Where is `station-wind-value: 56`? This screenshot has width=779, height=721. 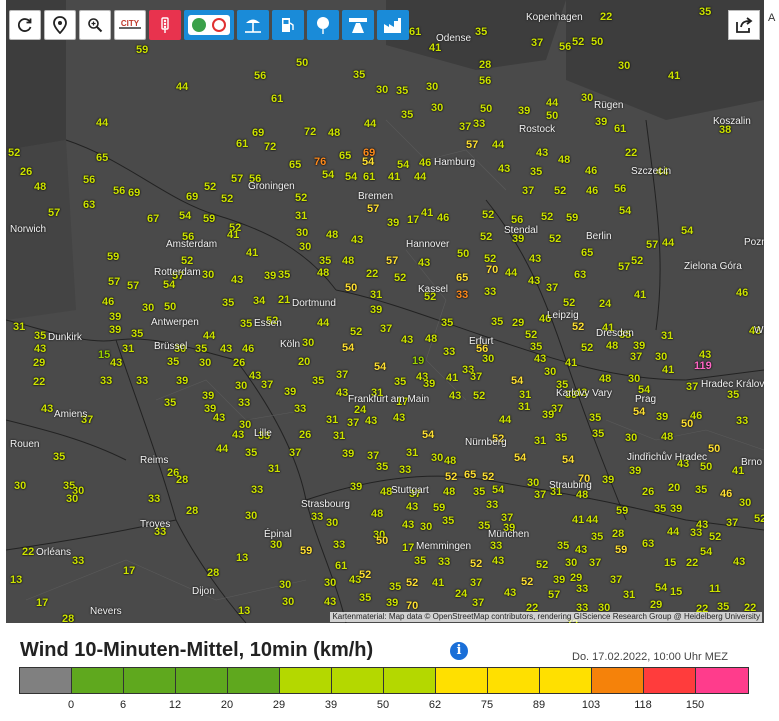
station-wind-value: 56 is located at coordinates (260, 76).